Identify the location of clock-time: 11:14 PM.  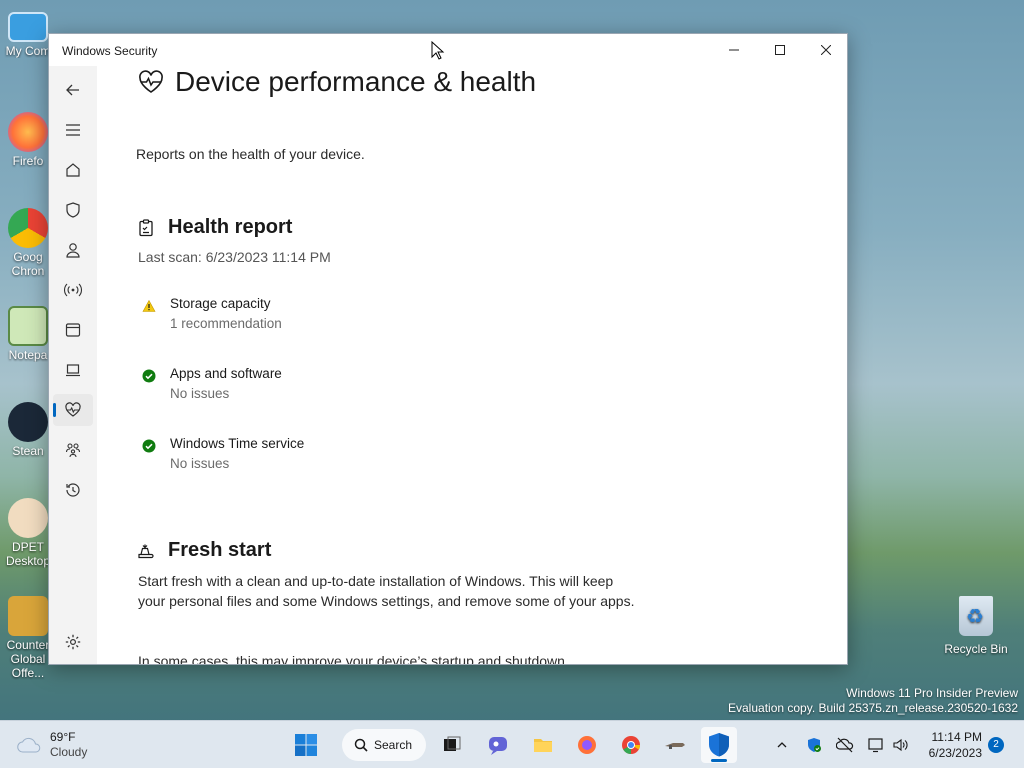
(956, 737).